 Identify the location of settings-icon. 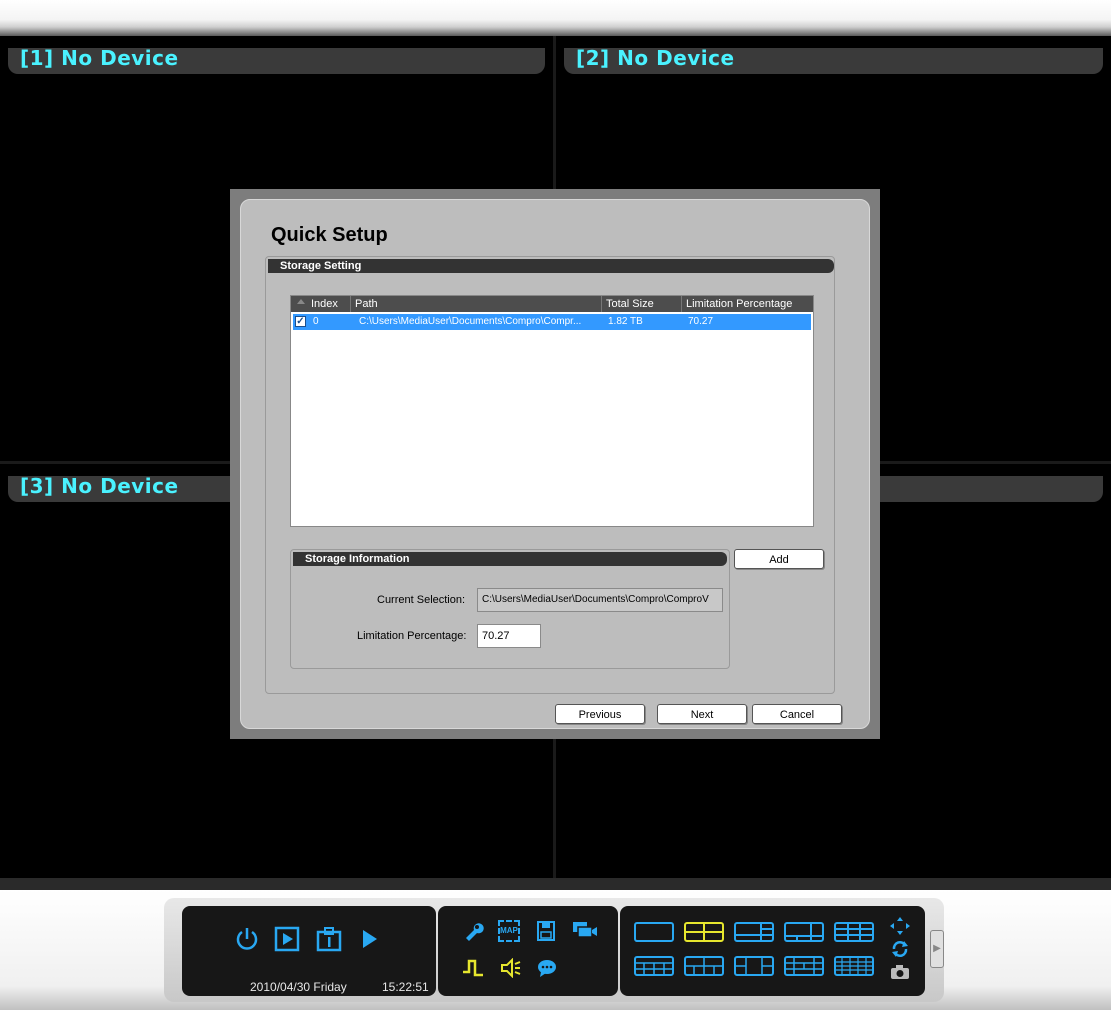
(473, 931).